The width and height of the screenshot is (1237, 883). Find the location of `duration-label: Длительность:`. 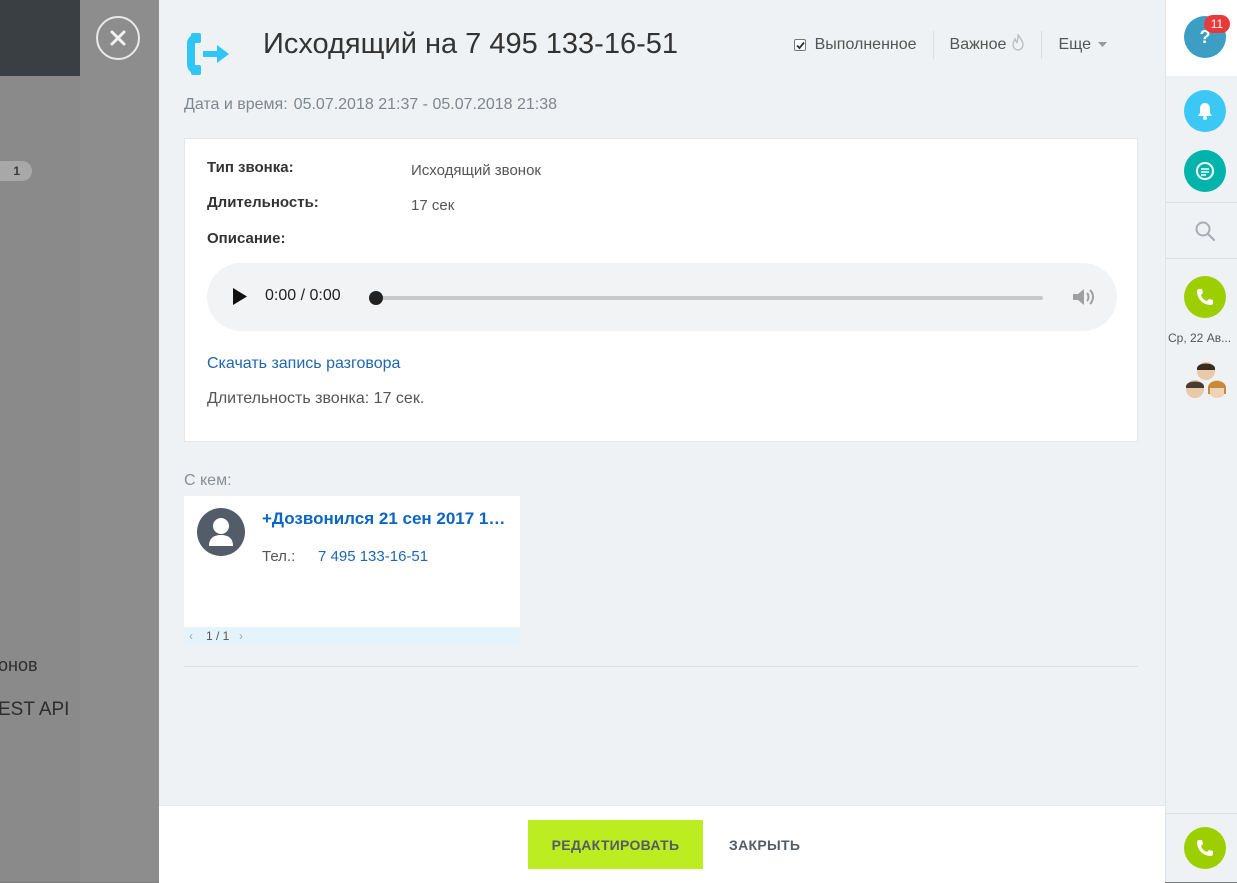

duration-label: Длительность: is located at coordinates (263, 202).